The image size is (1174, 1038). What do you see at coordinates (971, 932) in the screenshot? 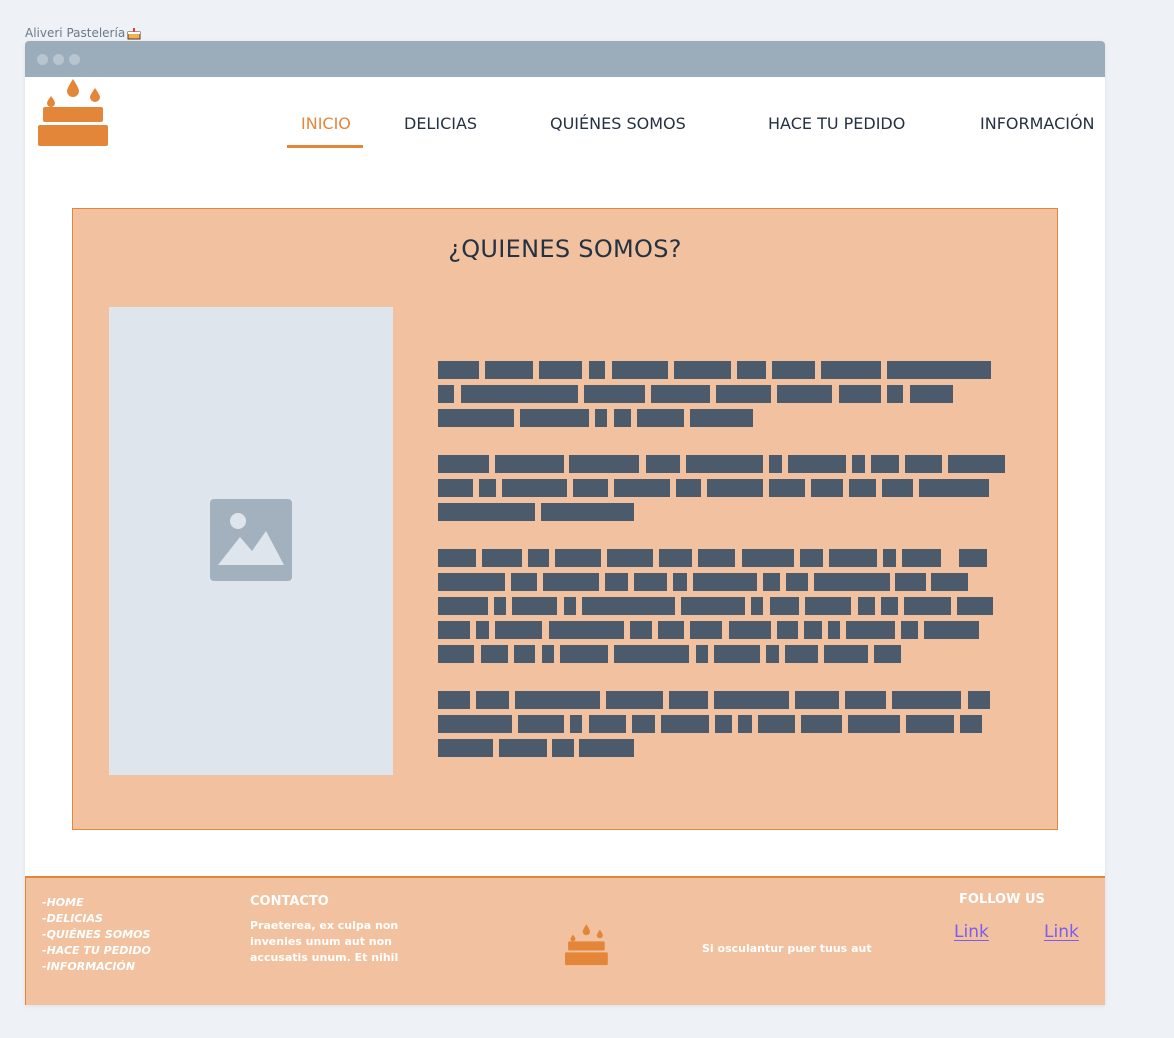
I see `social-link-1: Link` at bounding box center [971, 932].